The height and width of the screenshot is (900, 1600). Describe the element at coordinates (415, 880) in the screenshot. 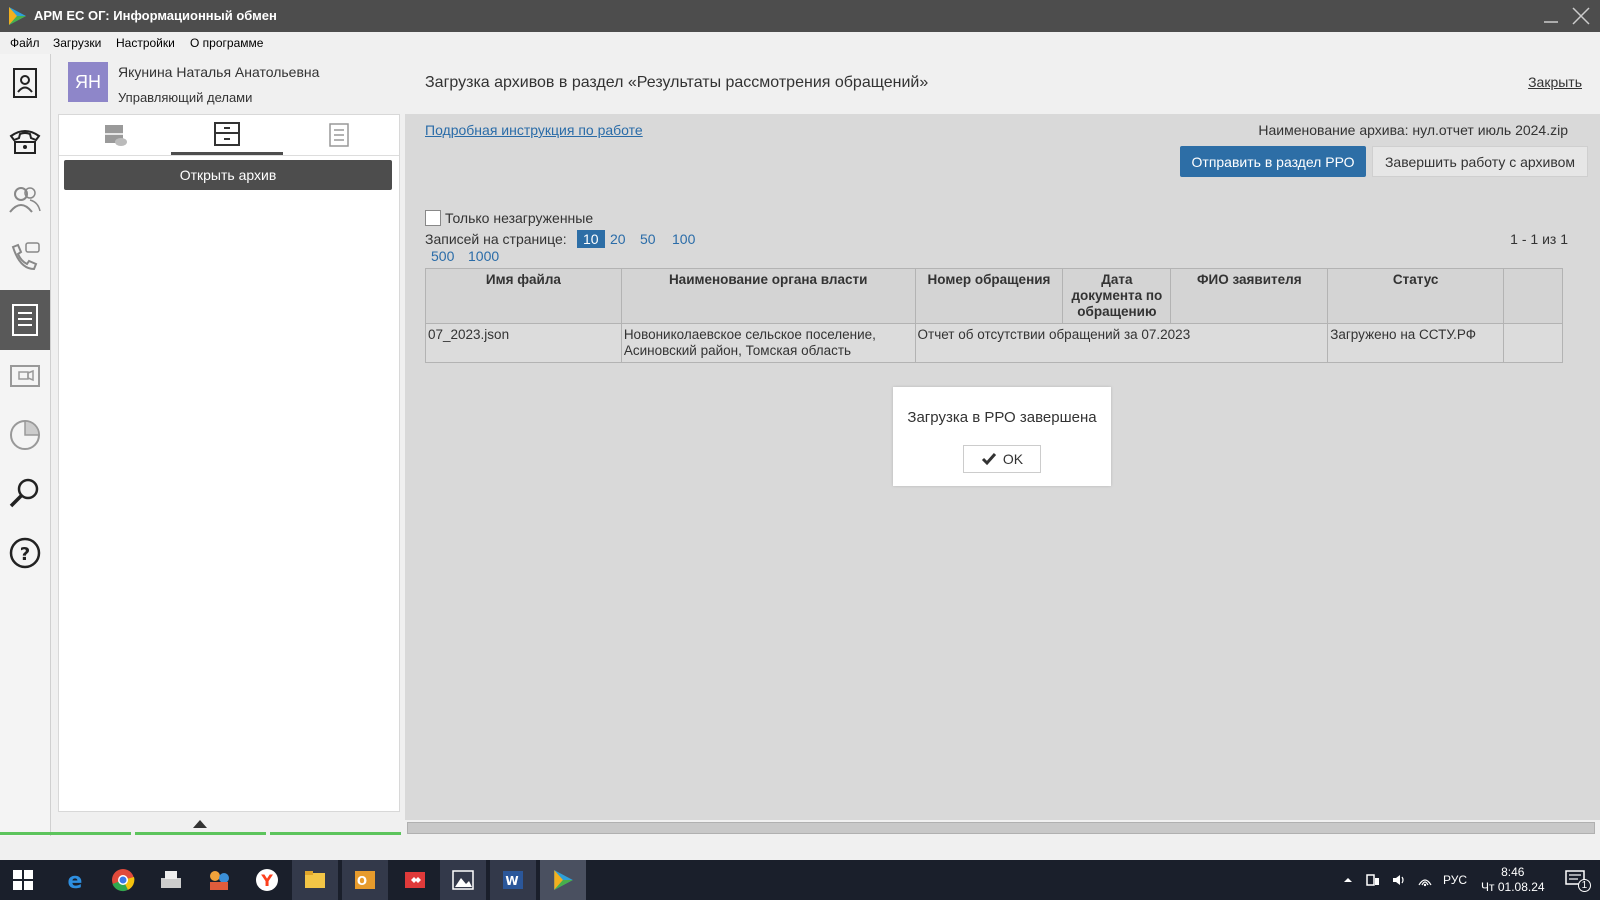

I see `taskbar-anydesk` at that location.